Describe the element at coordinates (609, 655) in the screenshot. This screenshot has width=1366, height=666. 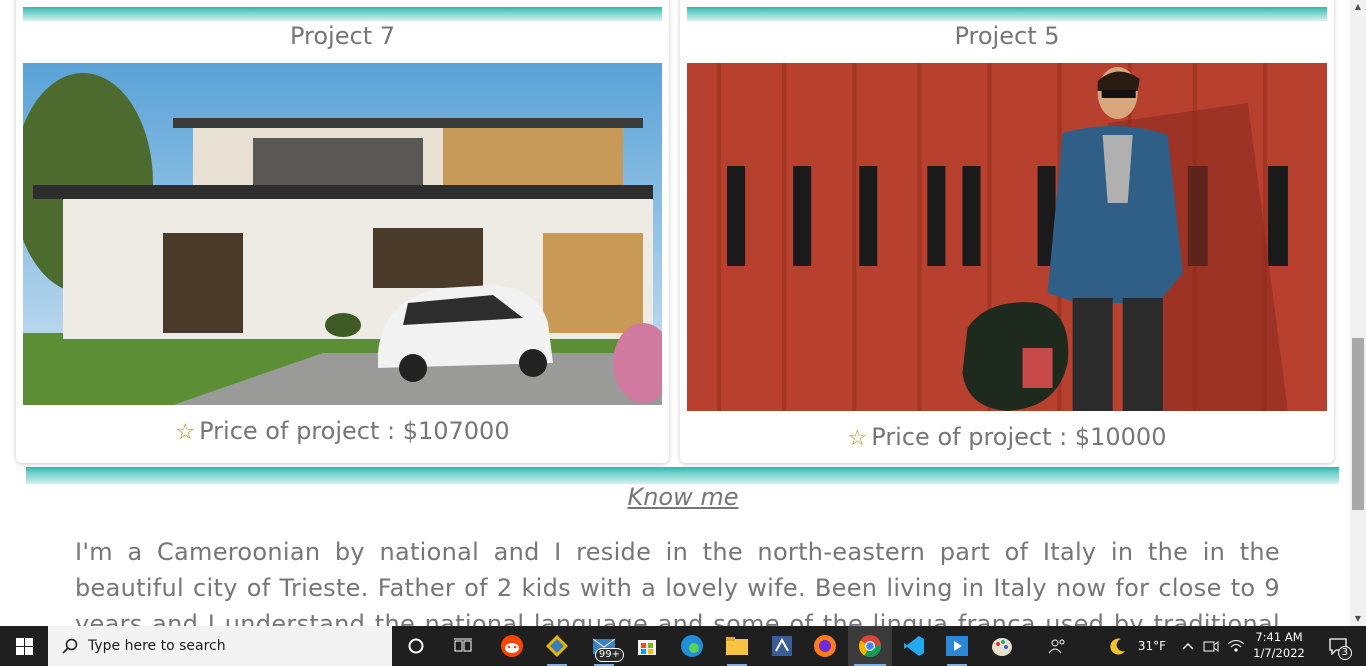
I see `mail-badge-count: 99+` at that location.